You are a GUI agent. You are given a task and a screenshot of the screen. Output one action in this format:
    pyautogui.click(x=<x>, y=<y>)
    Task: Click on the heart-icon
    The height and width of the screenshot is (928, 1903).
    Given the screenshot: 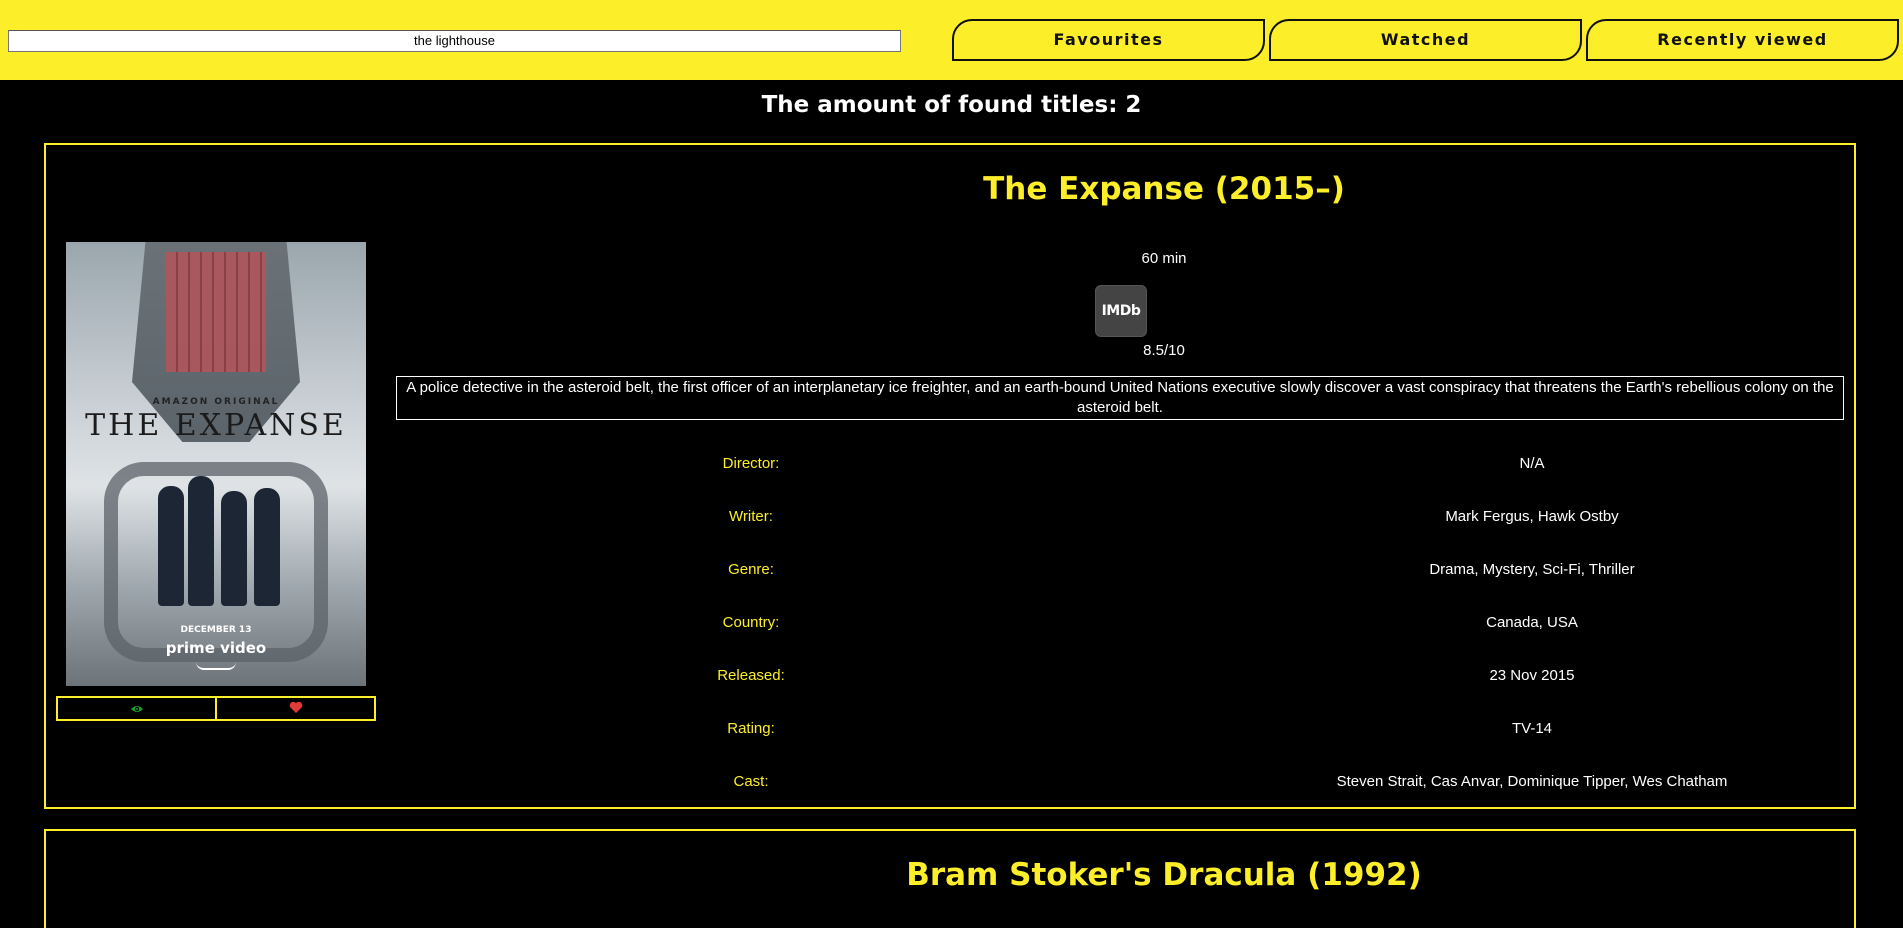 What is the action you would take?
    pyautogui.click(x=296, y=708)
    